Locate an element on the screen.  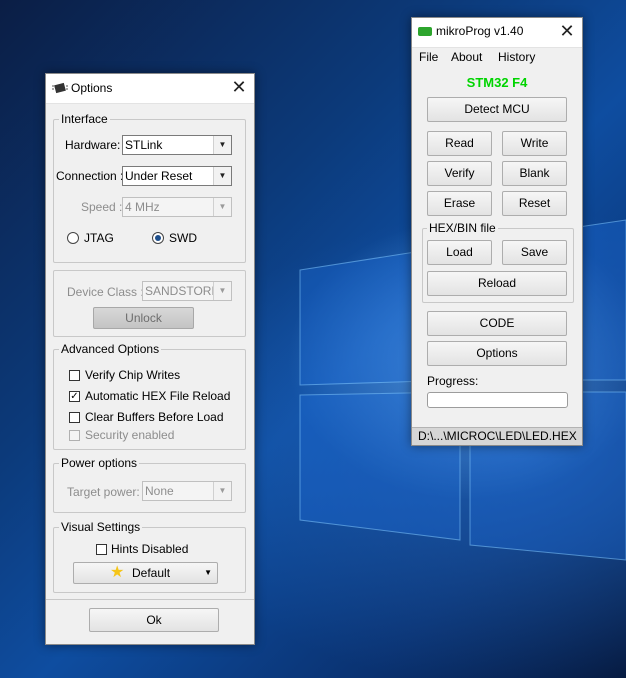
connection-value: Under Reset is located at coordinates (159, 176).